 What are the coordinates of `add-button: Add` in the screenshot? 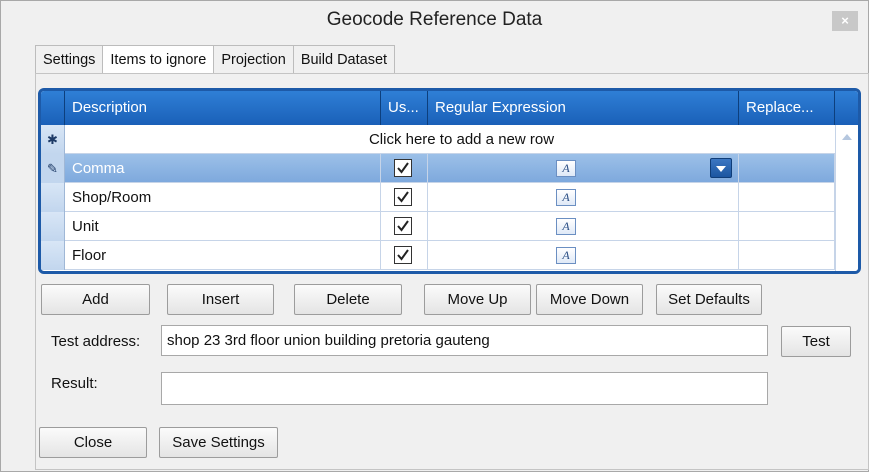 It's located at (95, 299).